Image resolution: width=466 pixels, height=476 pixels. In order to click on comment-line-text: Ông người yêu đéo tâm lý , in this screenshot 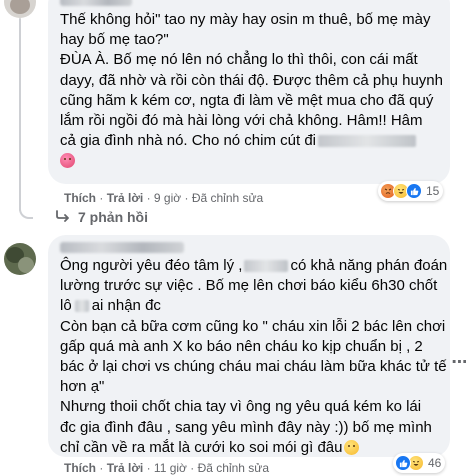, I will do `click(151, 265)`.